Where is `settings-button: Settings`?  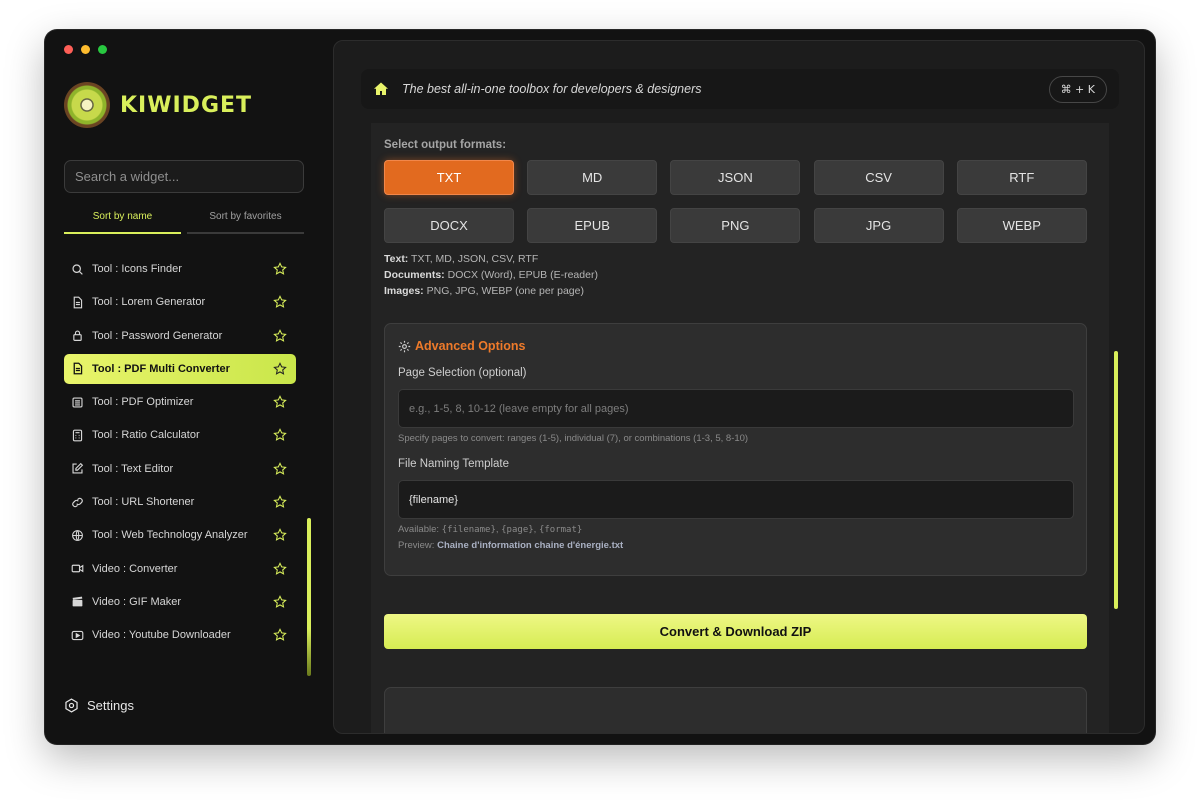
settings-button: Settings is located at coordinates (99, 705).